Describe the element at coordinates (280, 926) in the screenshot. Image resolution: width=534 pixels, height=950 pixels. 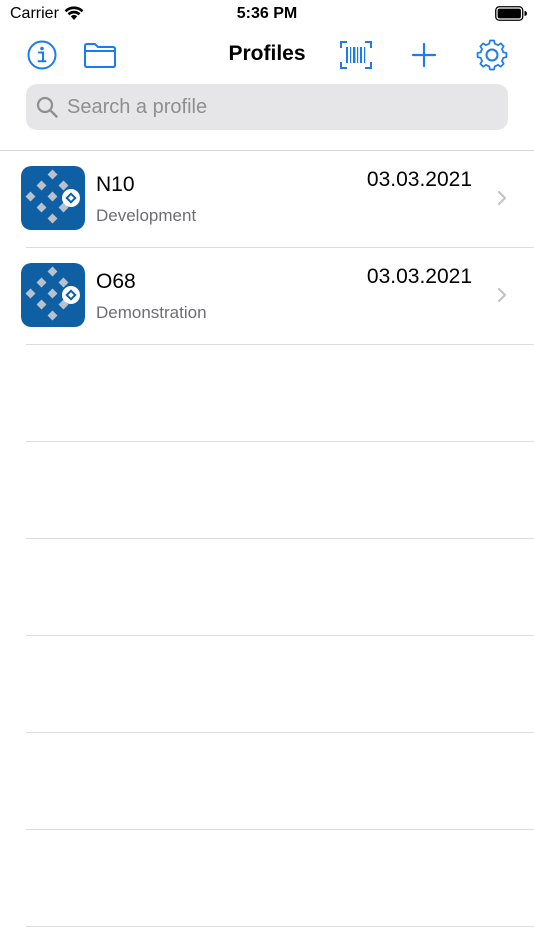
I see `row-divider` at that location.